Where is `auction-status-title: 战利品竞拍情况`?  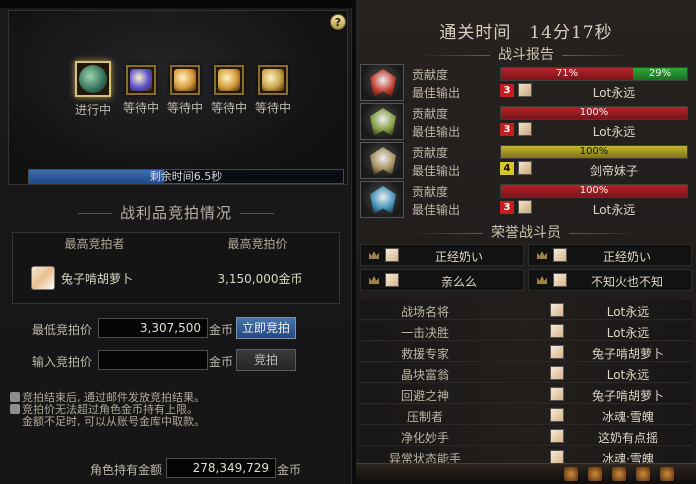
auction-status-title: 战利品竞拍情况 is located at coordinates (176, 212).